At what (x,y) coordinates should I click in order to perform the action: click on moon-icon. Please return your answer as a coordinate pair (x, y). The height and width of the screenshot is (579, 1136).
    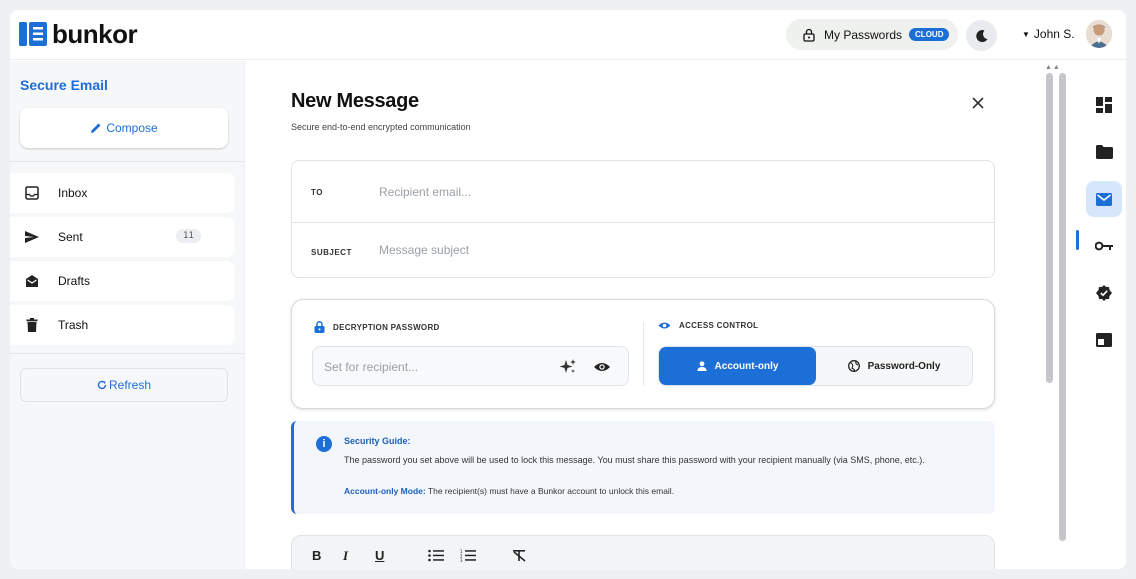
    Looking at the image, I should click on (981, 35).